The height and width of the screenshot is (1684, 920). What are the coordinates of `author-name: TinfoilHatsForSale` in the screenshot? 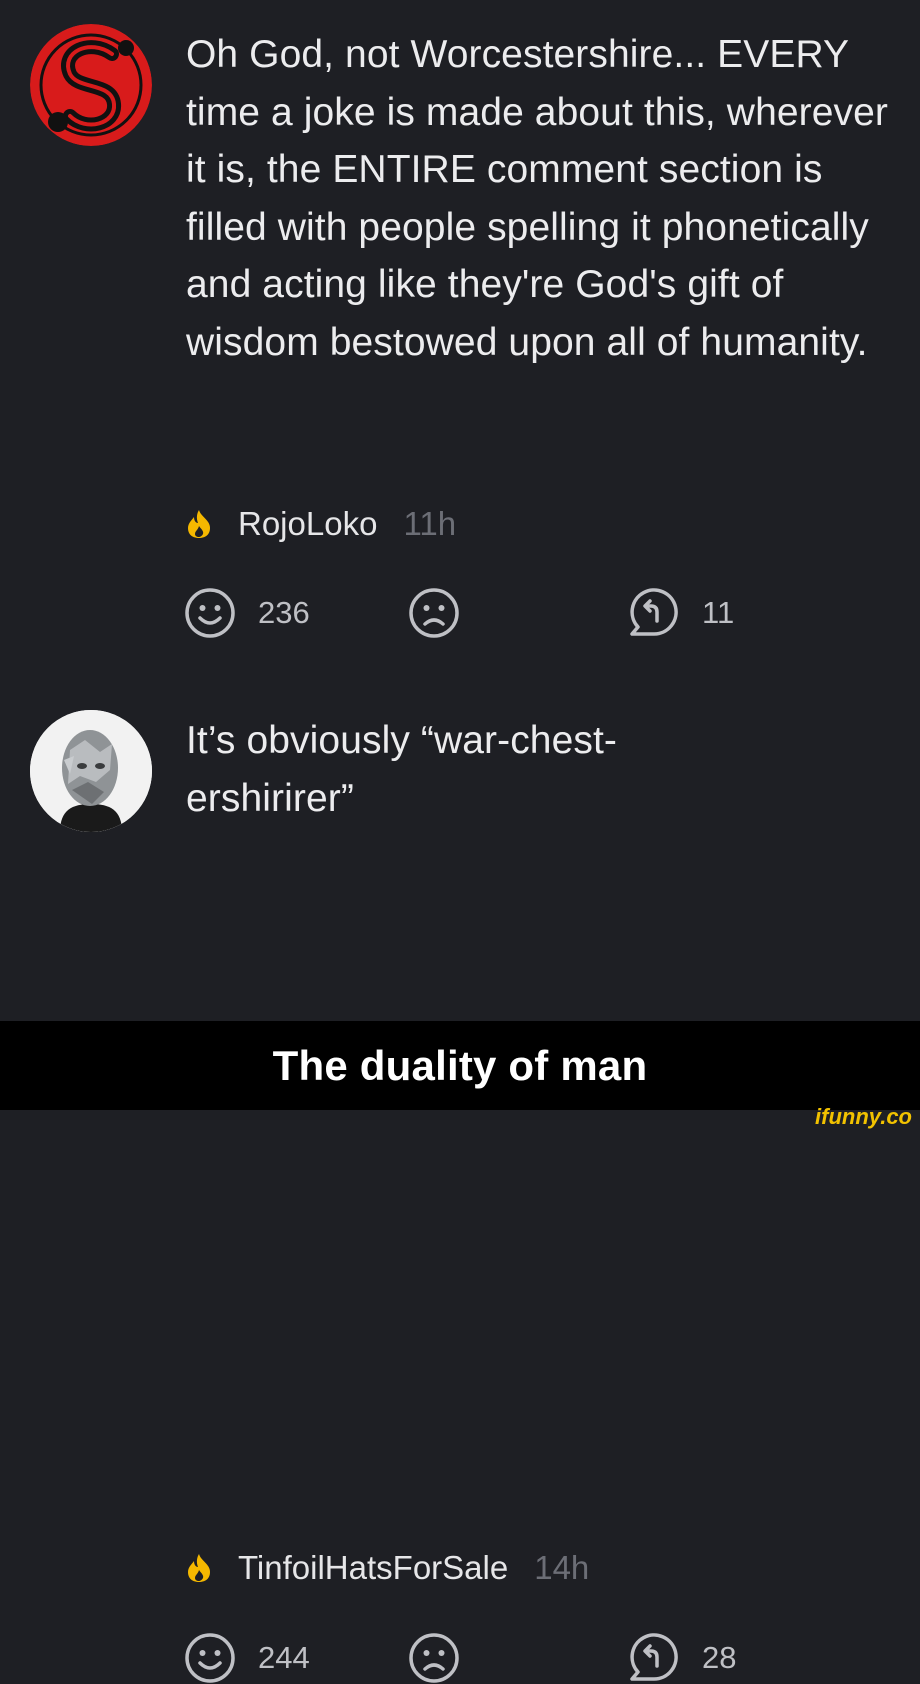 It's located at (373, 1568).